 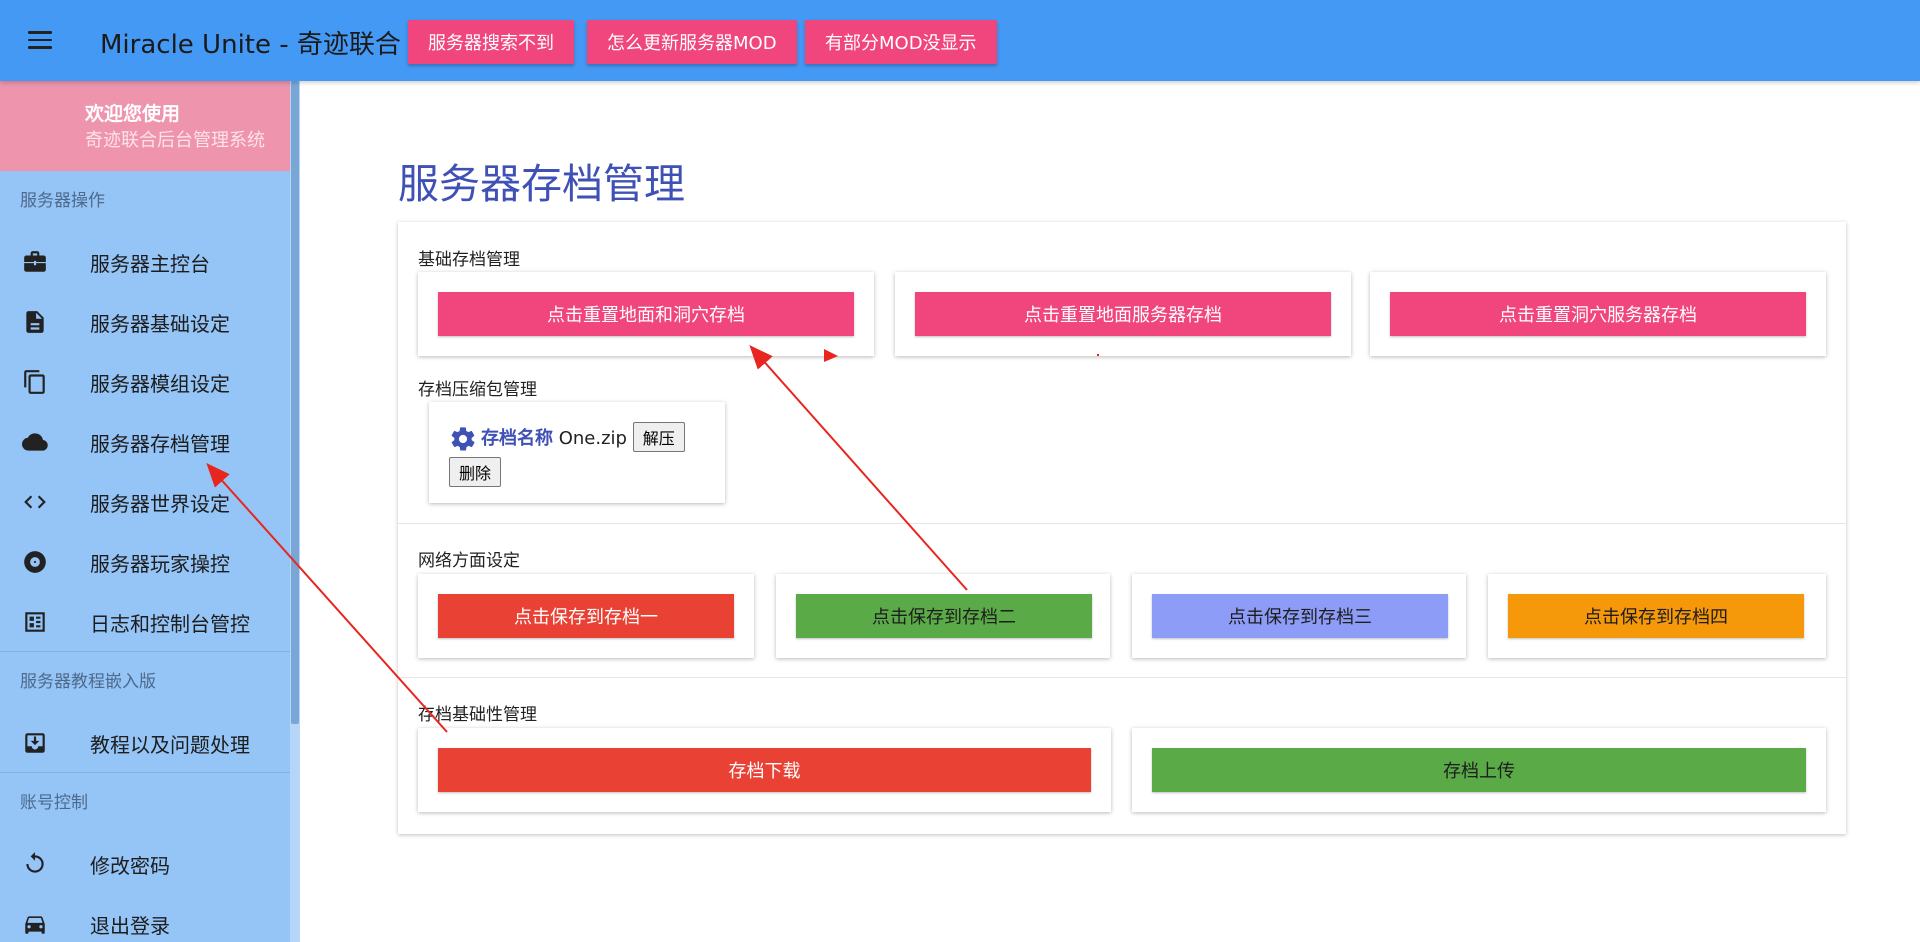 I want to click on sidebar-item-label: 服务器基础设定, so click(x=160, y=324).